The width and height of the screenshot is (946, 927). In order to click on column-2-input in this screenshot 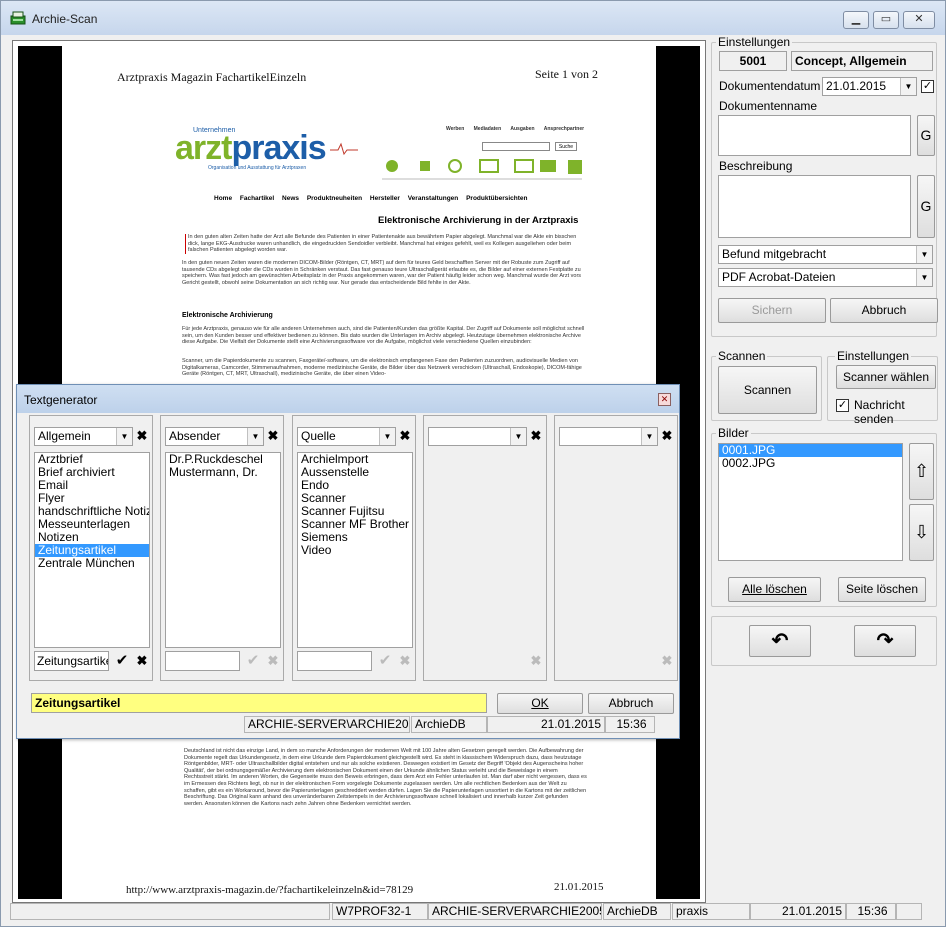, I will do `click(202, 661)`.